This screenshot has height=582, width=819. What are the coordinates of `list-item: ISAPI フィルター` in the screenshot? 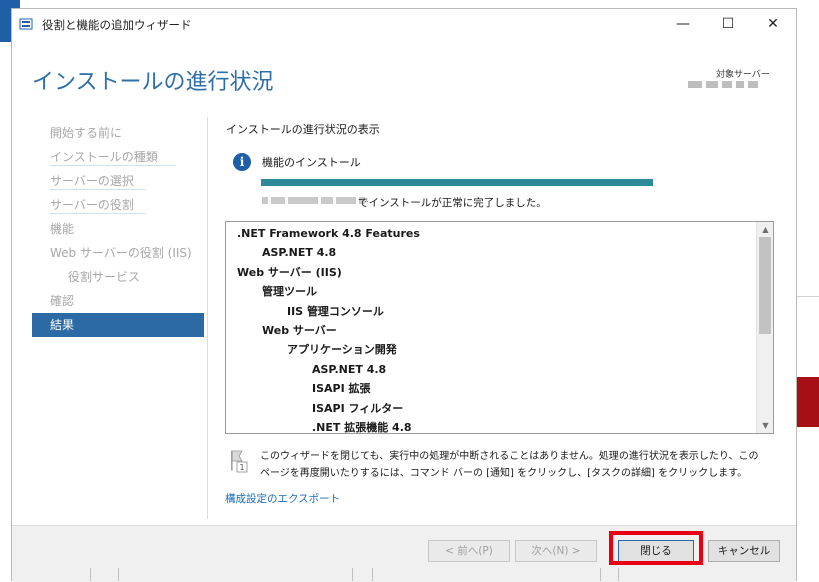 It's located at (358, 408).